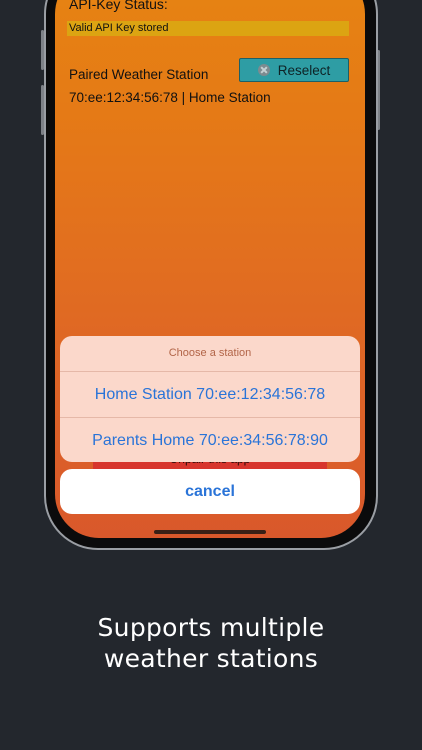 The width and height of the screenshot is (422, 750). What do you see at coordinates (263, 70) in the screenshot?
I see `close-circle-icon` at bounding box center [263, 70].